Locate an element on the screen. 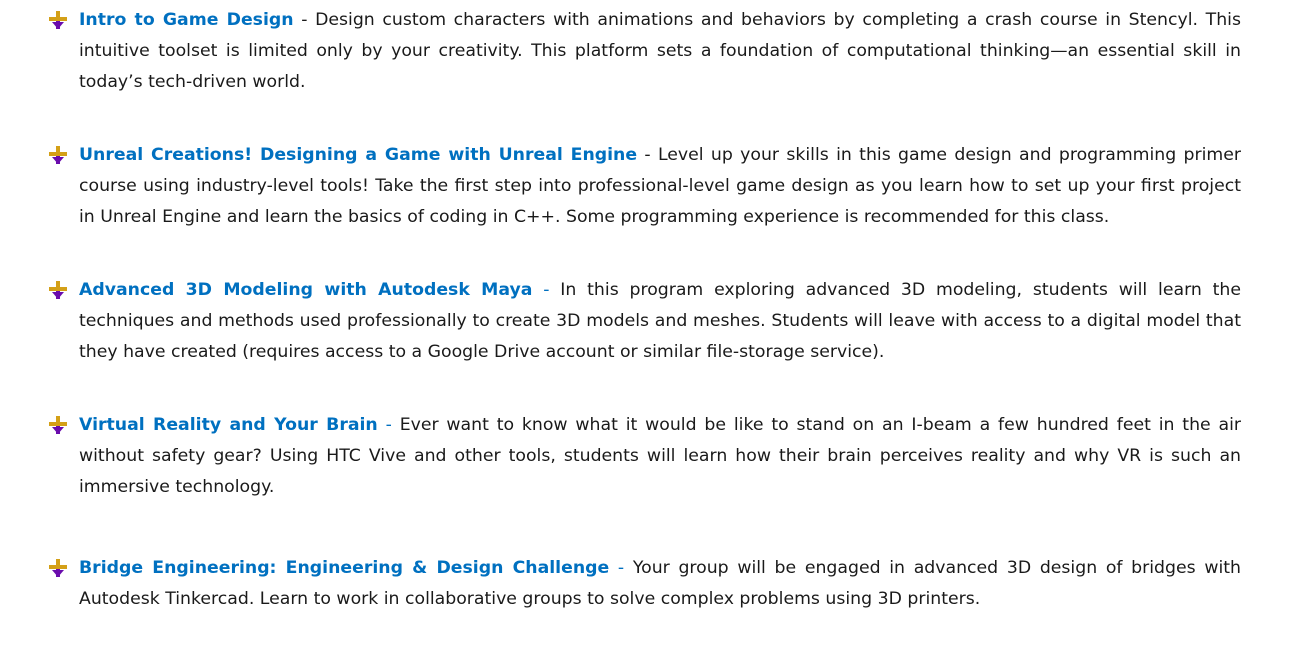 This screenshot has width=1291, height=654. course-title: Virtual Reality and Your Brain is located at coordinates (228, 425).